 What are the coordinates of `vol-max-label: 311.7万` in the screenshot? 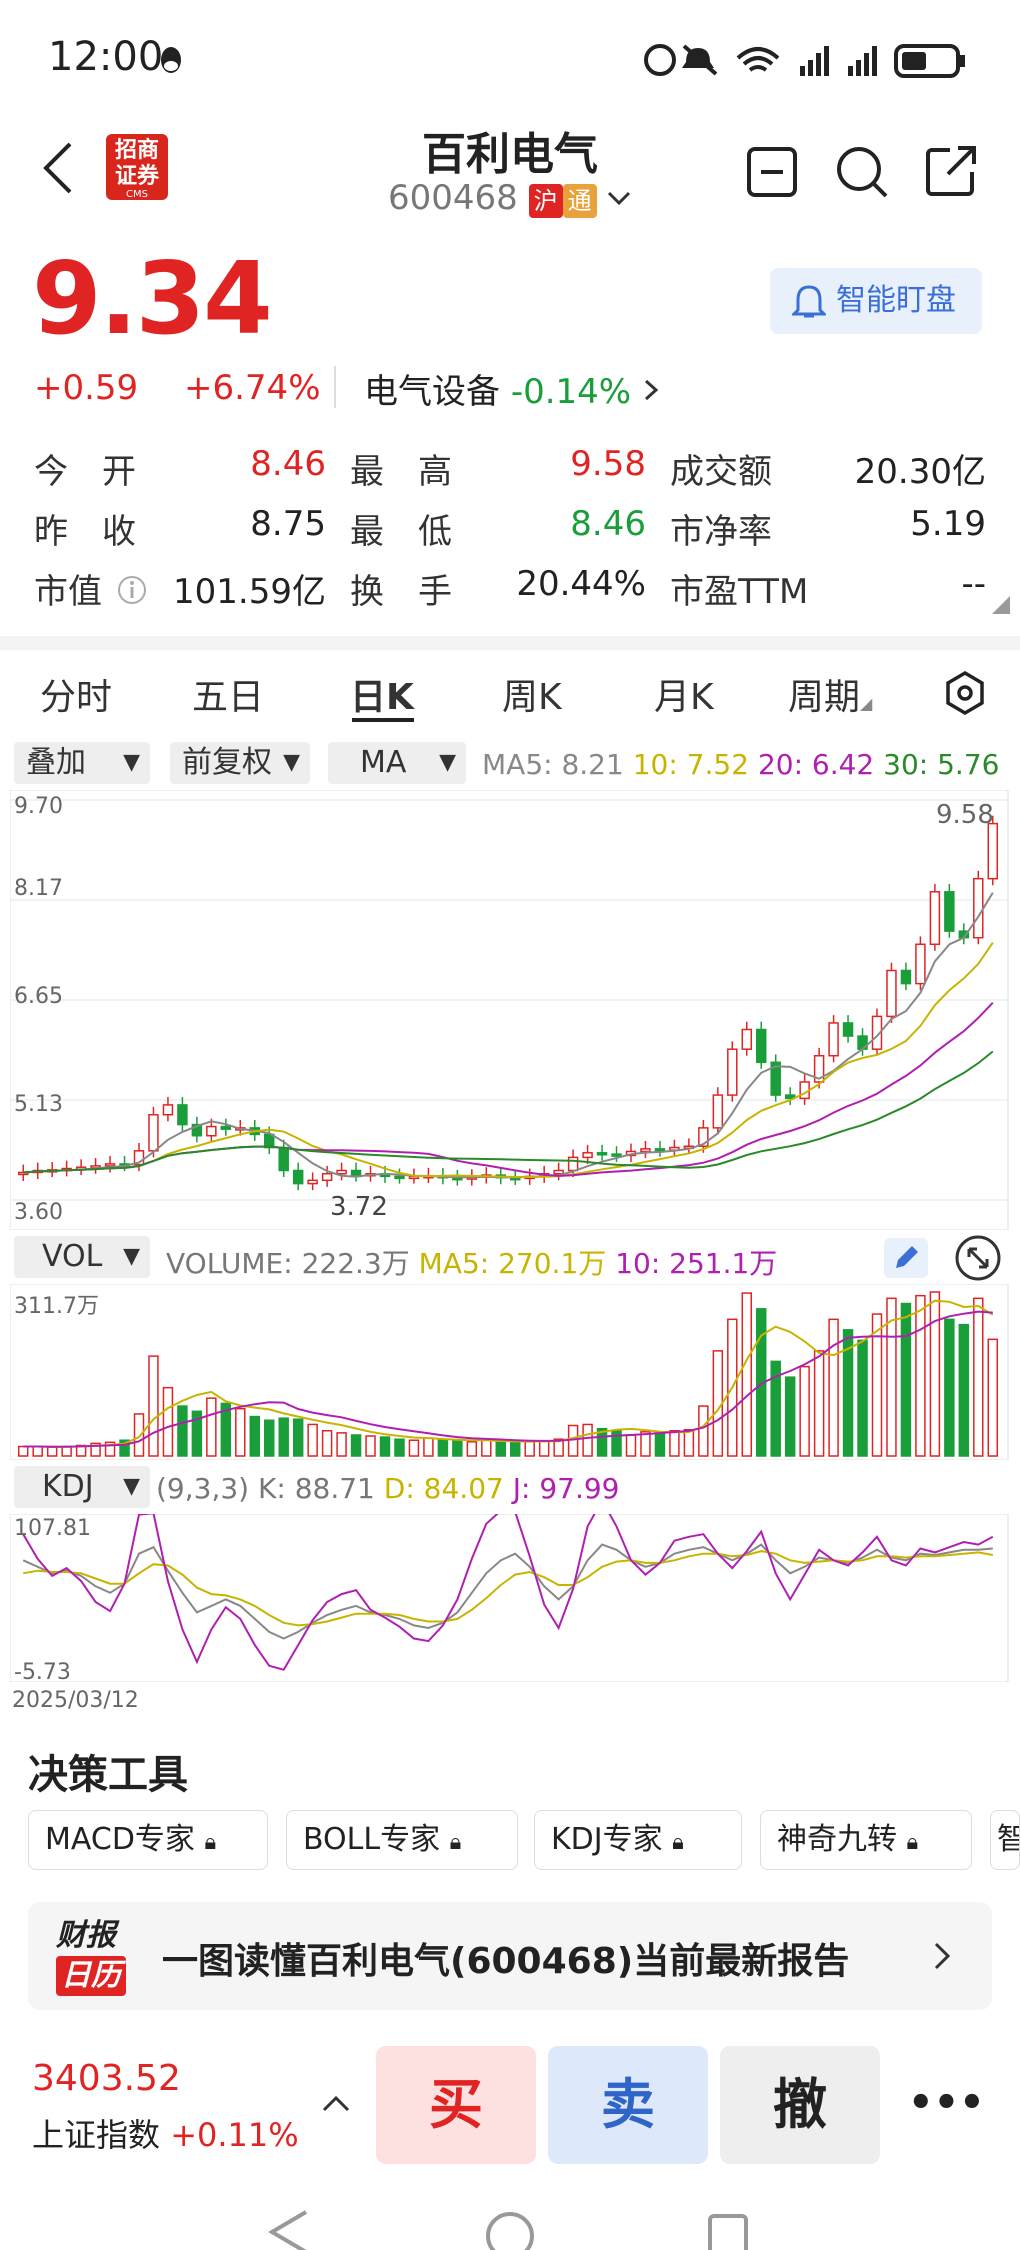 It's located at (56, 1306).